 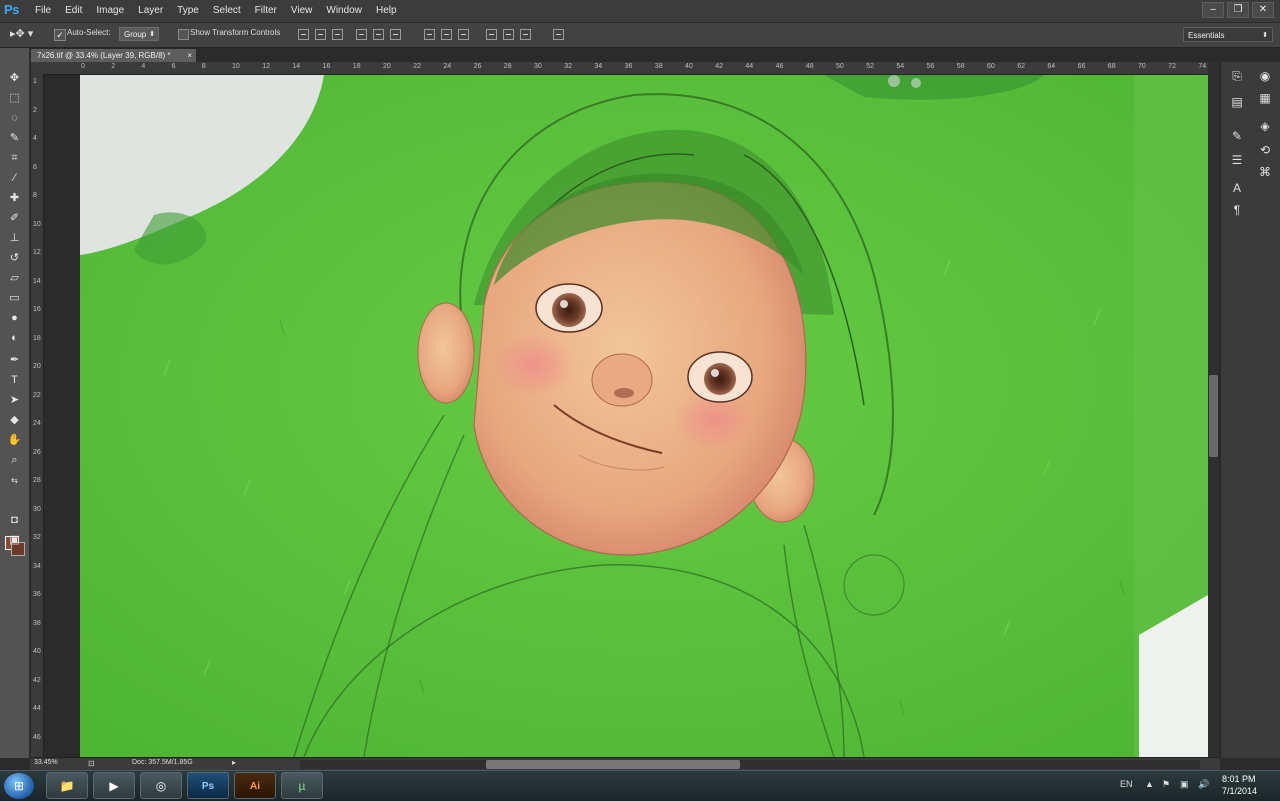 I want to click on history-brush-tool-icon: ↺, so click(x=14, y=258).